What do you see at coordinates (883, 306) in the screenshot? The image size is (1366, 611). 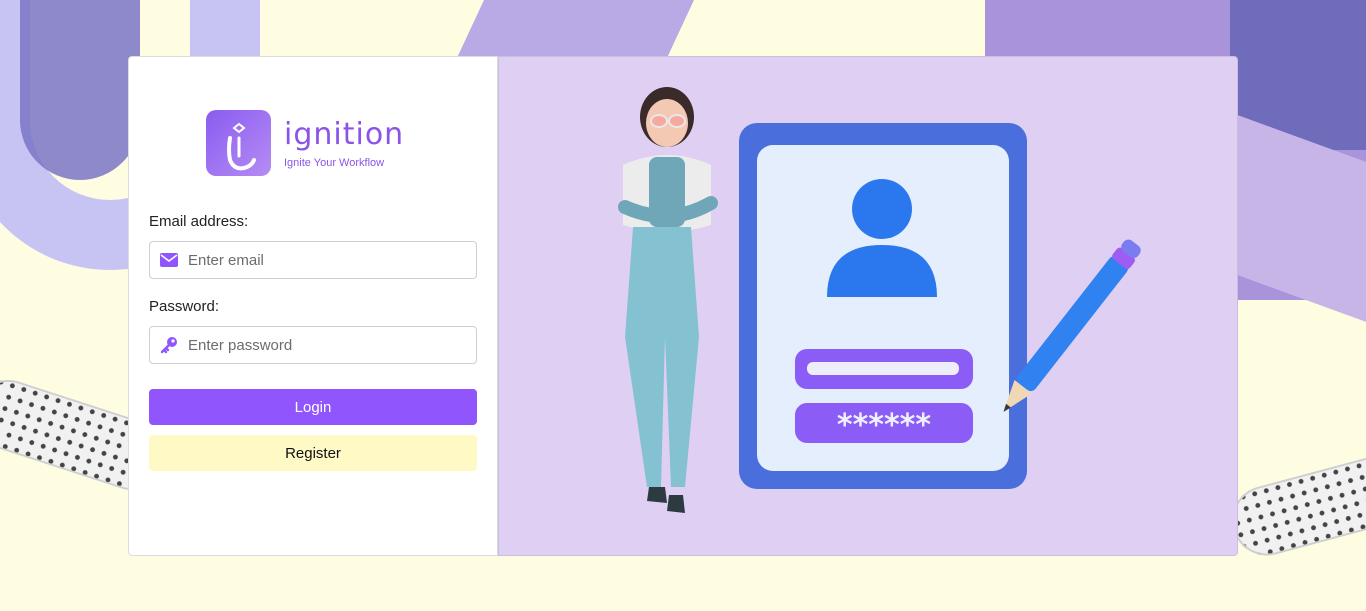 I see `profile-card-graphic: ******` at bounding box center [883, 306].